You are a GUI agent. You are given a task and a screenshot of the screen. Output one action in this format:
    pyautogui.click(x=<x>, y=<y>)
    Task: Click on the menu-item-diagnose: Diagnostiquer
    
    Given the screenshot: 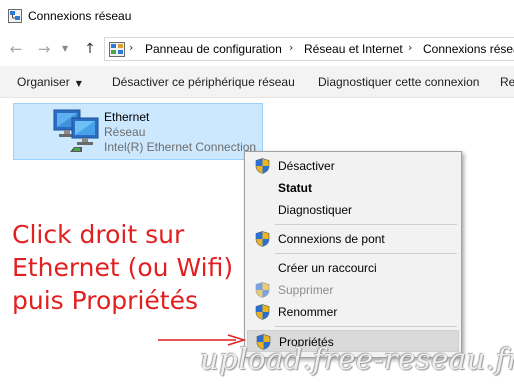 What is the action you would take?
    pyautogui.click(x=353, y=210)
    